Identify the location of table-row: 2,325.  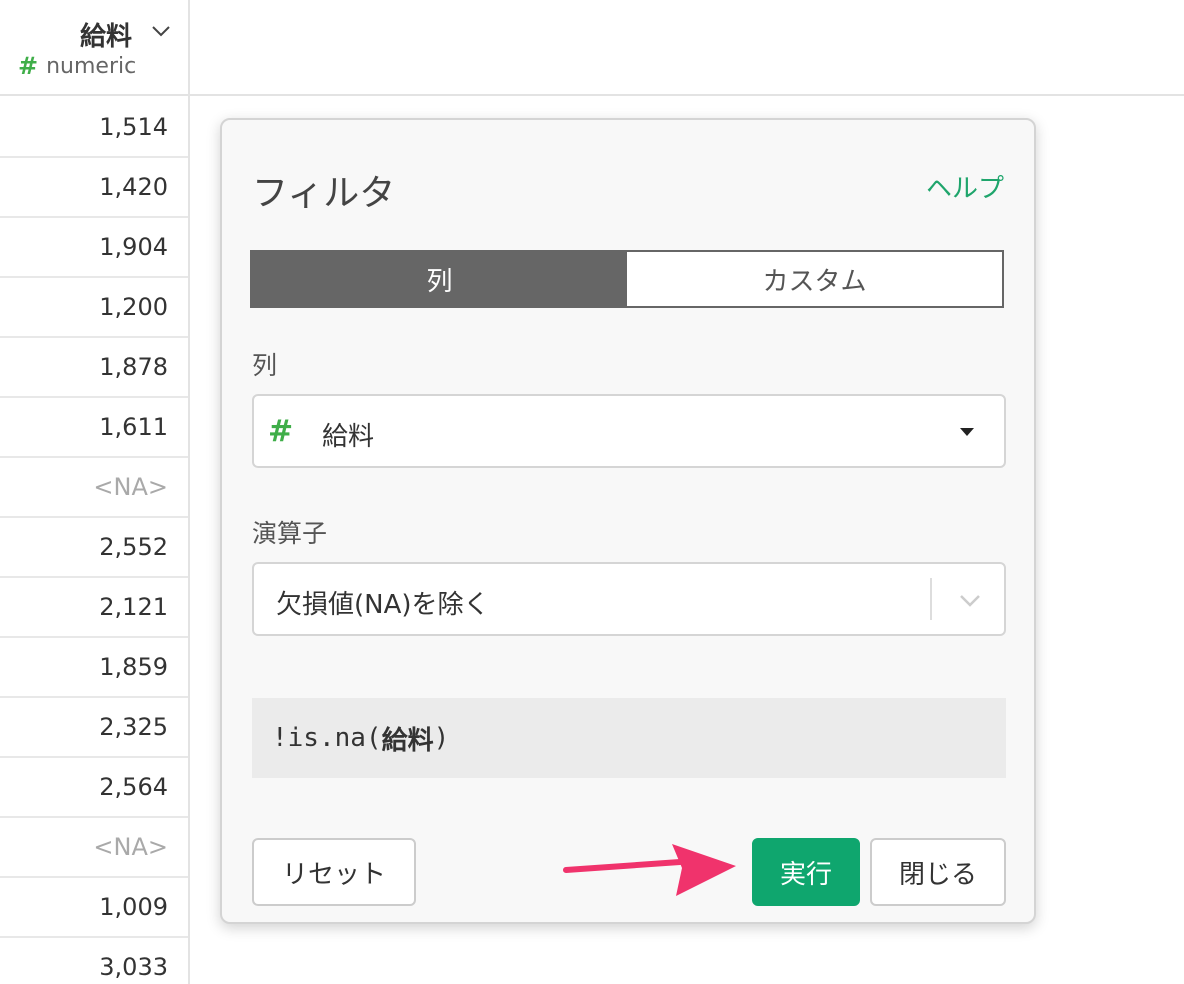
(94, 728).